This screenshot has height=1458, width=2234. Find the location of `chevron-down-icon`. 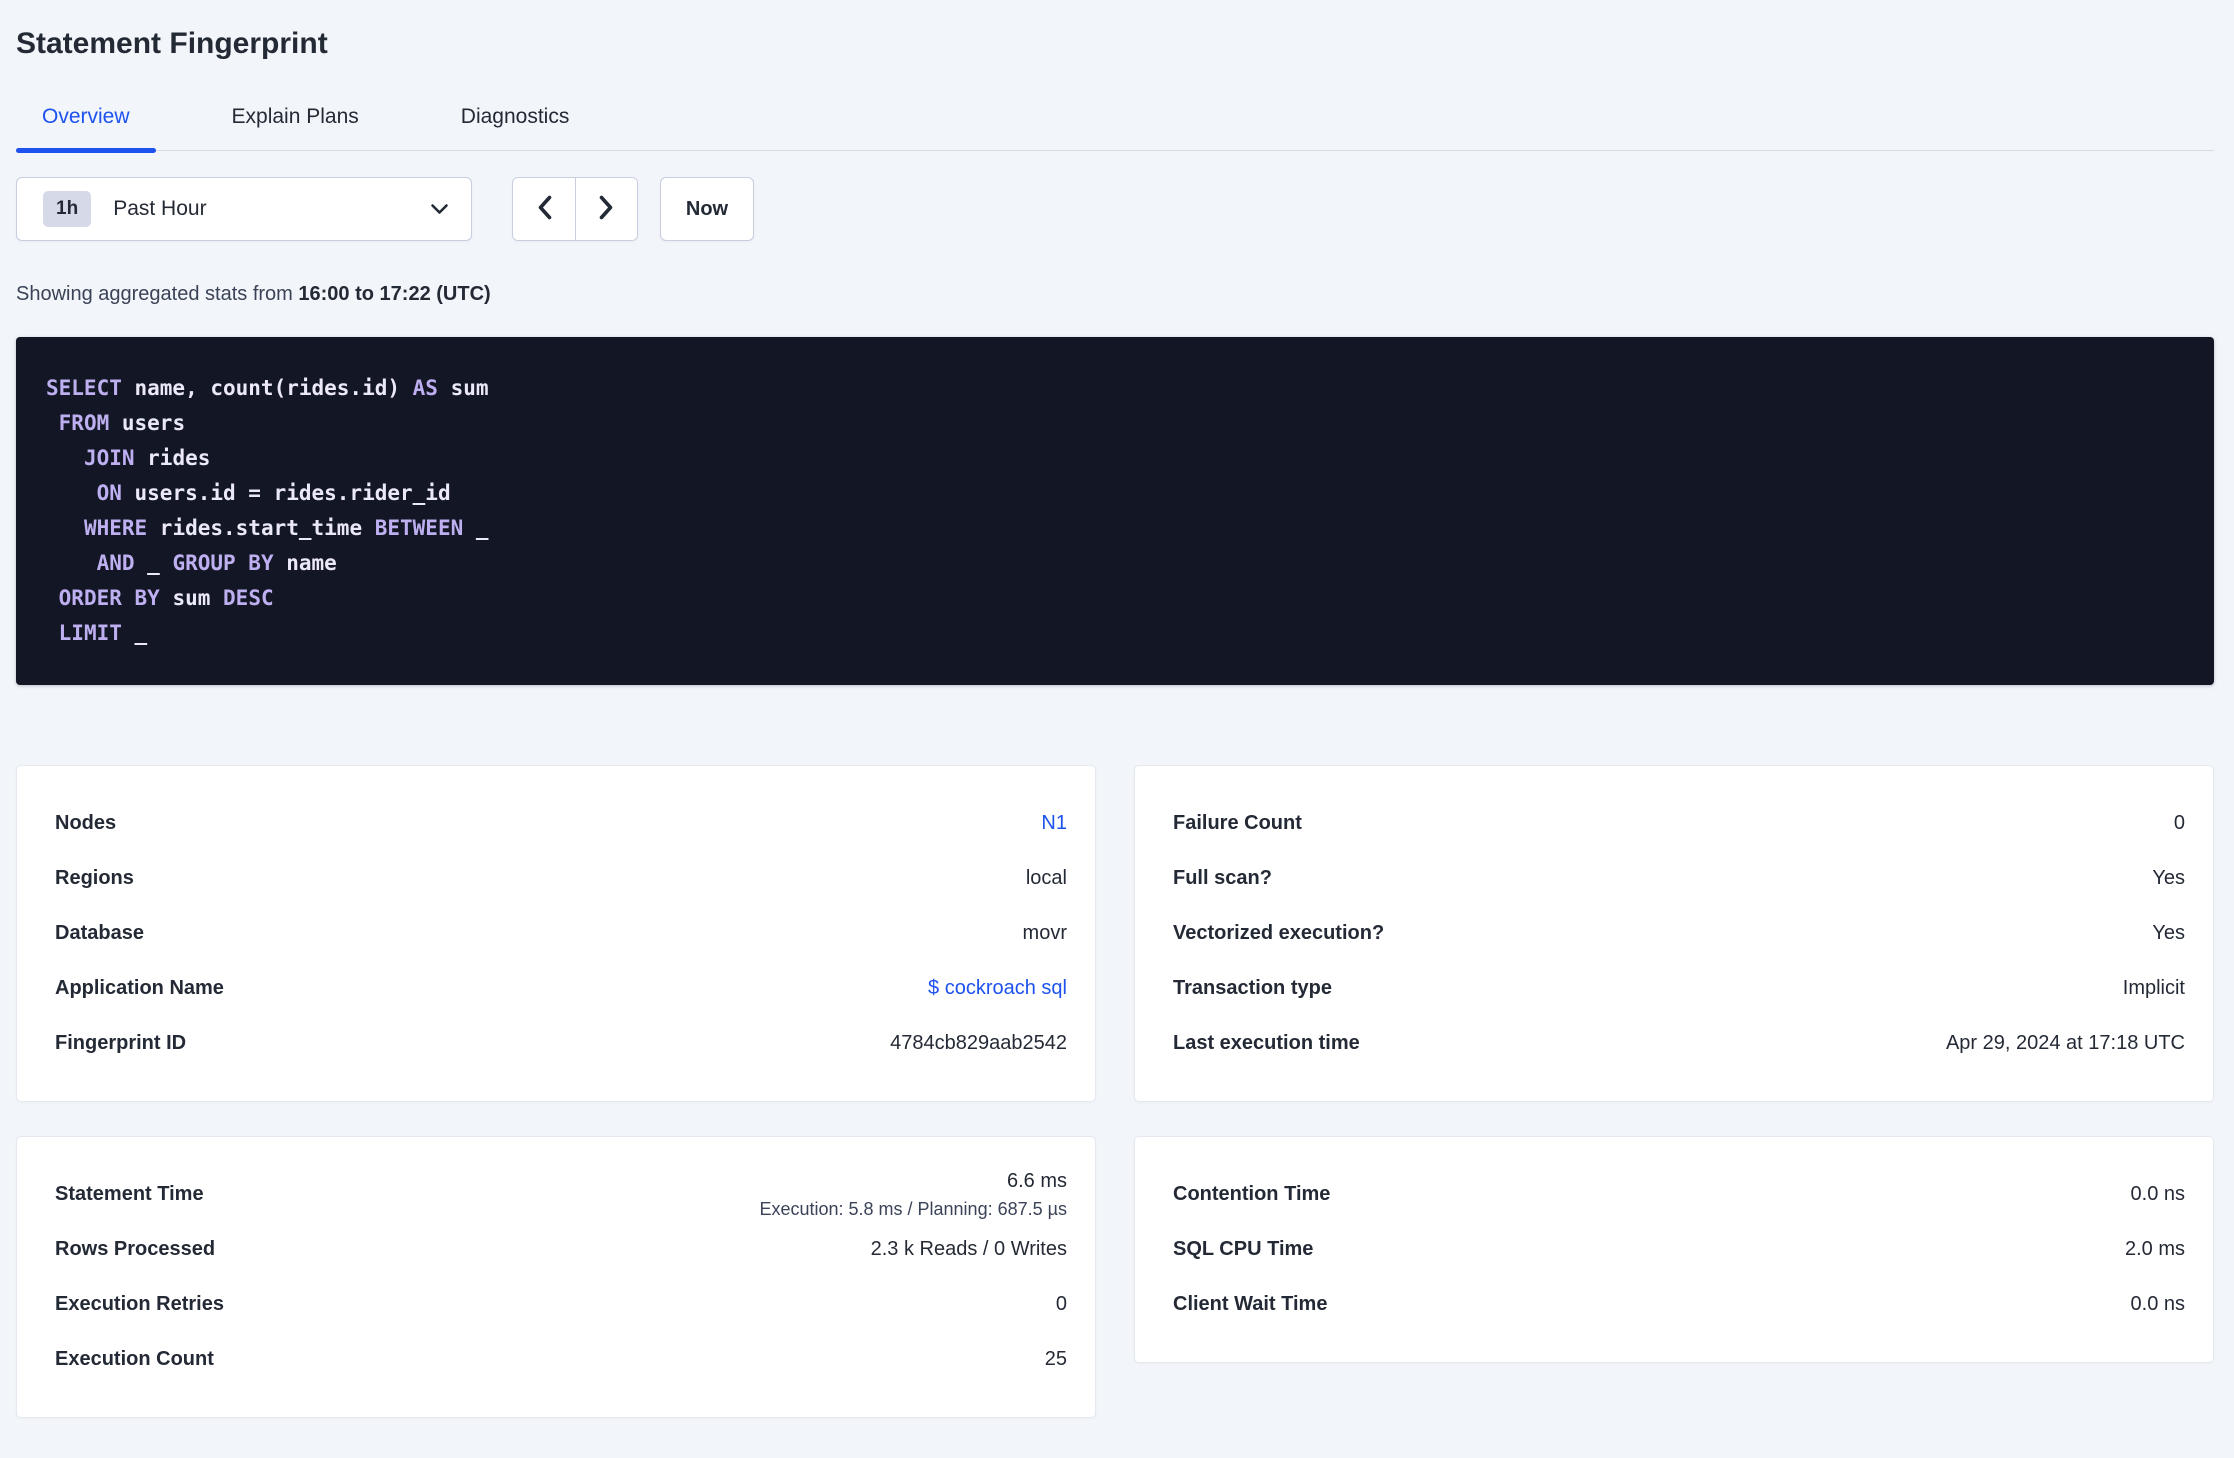

chevron-down-icon is located at coordinates (439, 209).